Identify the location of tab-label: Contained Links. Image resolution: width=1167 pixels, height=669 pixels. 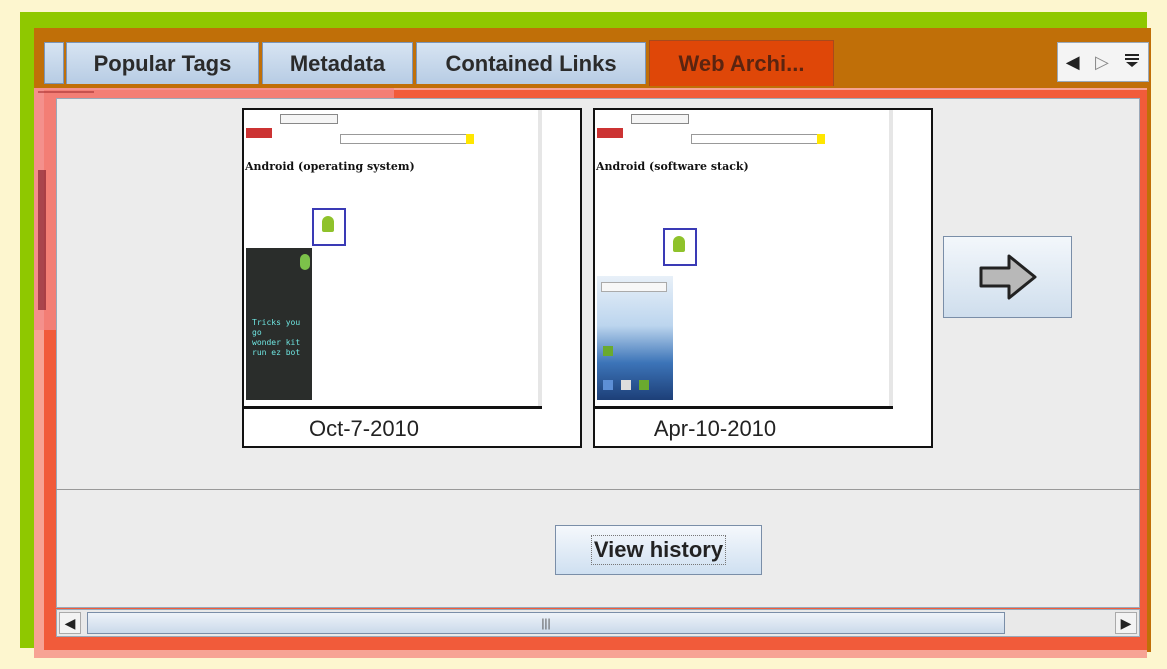
(531, 63).